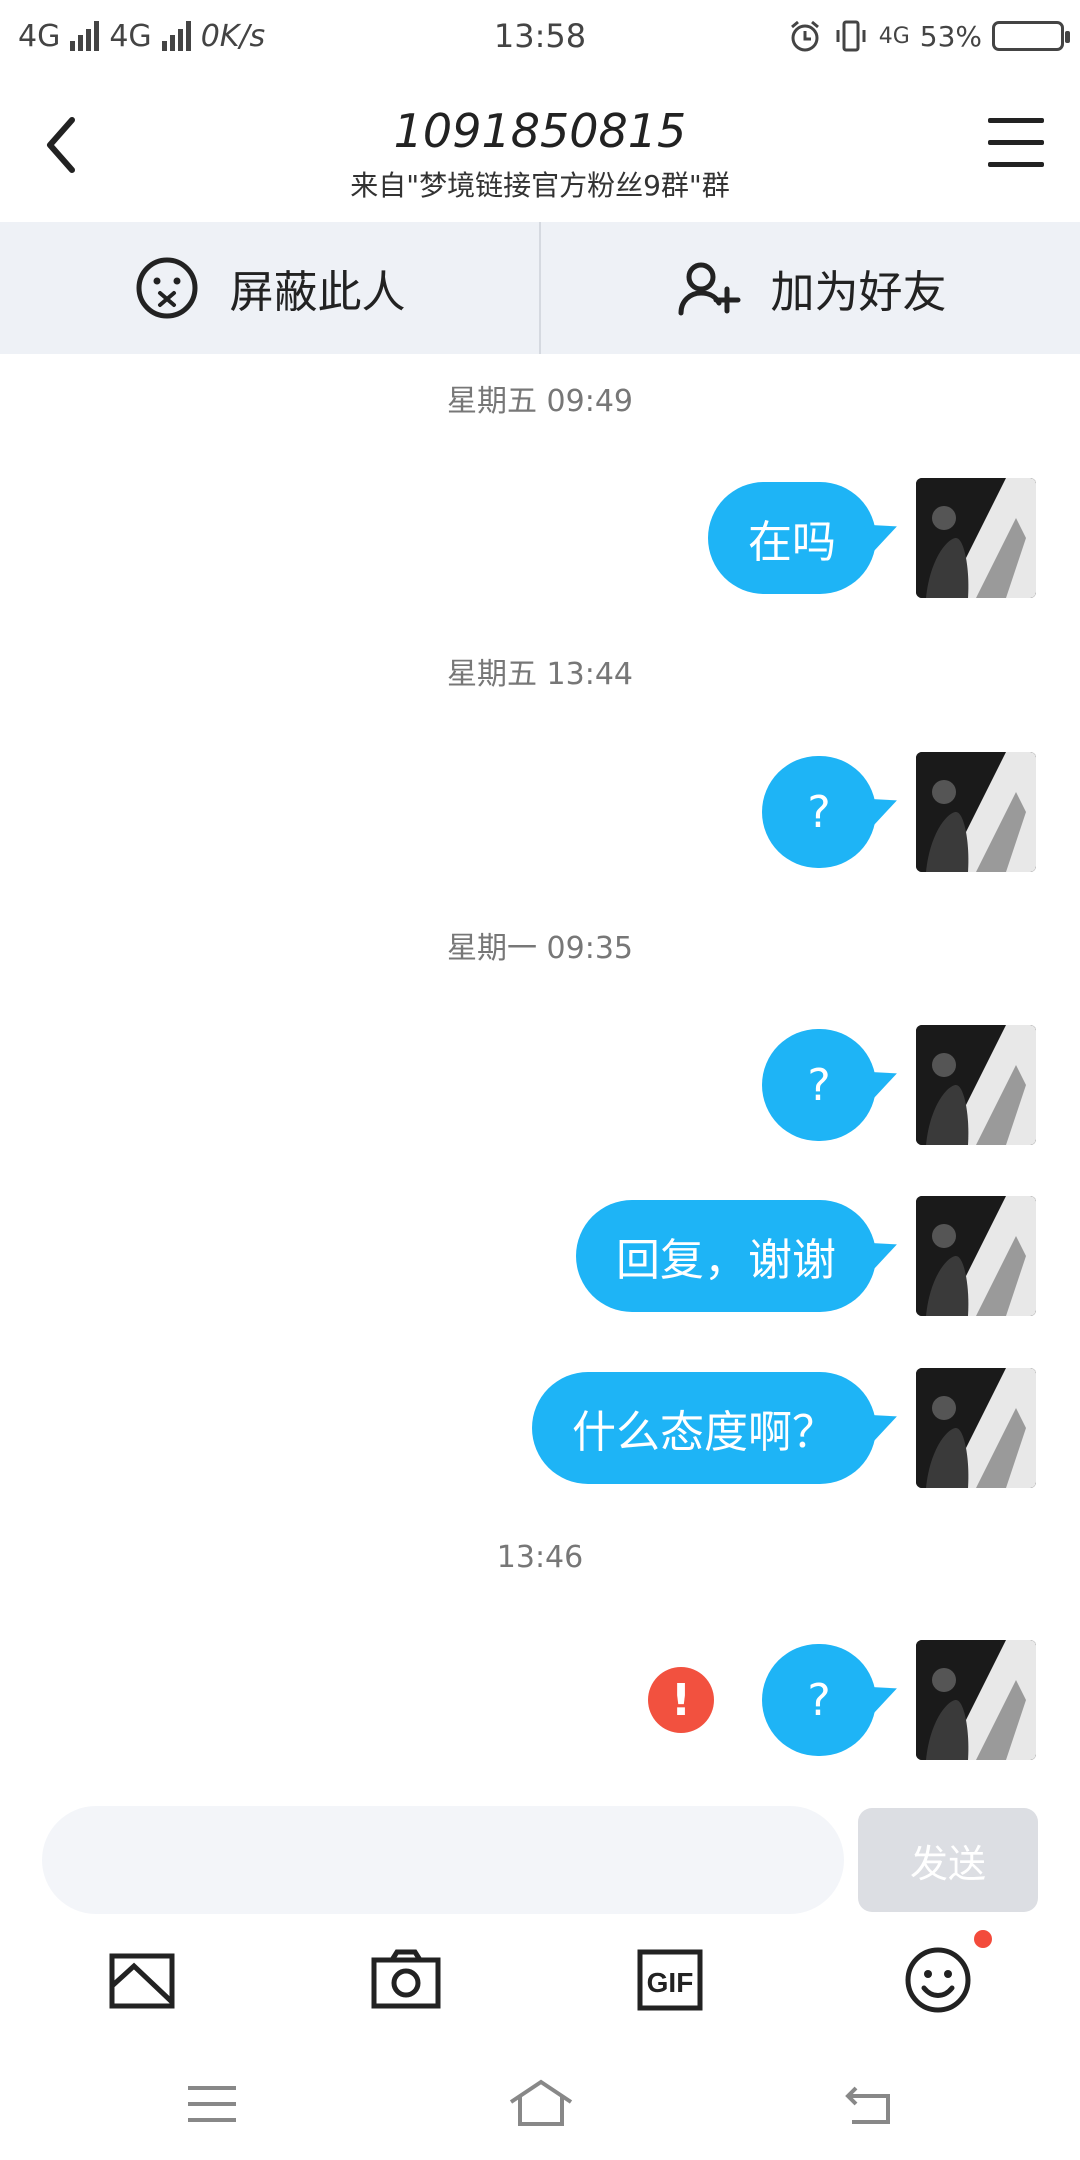 The image size is (1080, 2160). What do you see at coordinates (950, 36) in the screenshot?
I see `battery-percent: 53%` at bounding box center [950, 36].